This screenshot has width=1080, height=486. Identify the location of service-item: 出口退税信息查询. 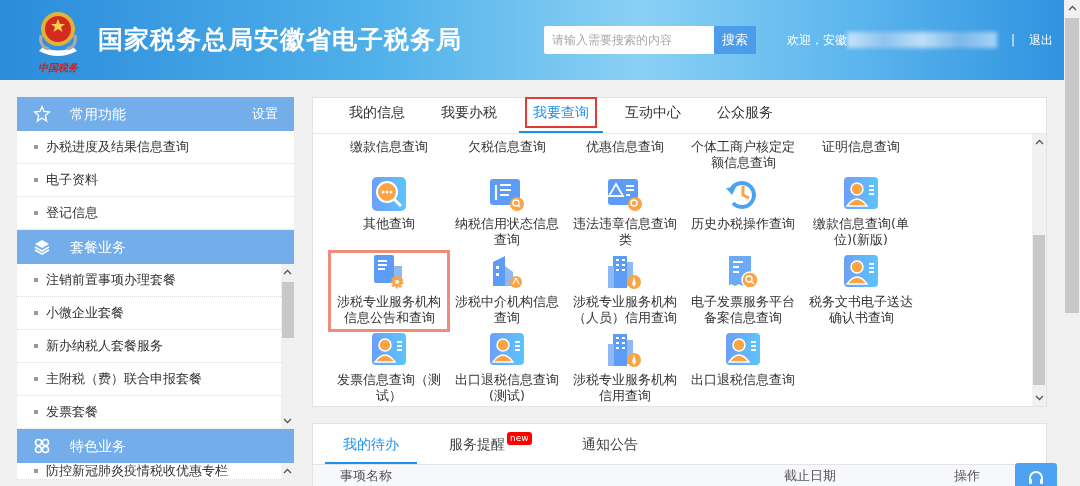
(743, 359).